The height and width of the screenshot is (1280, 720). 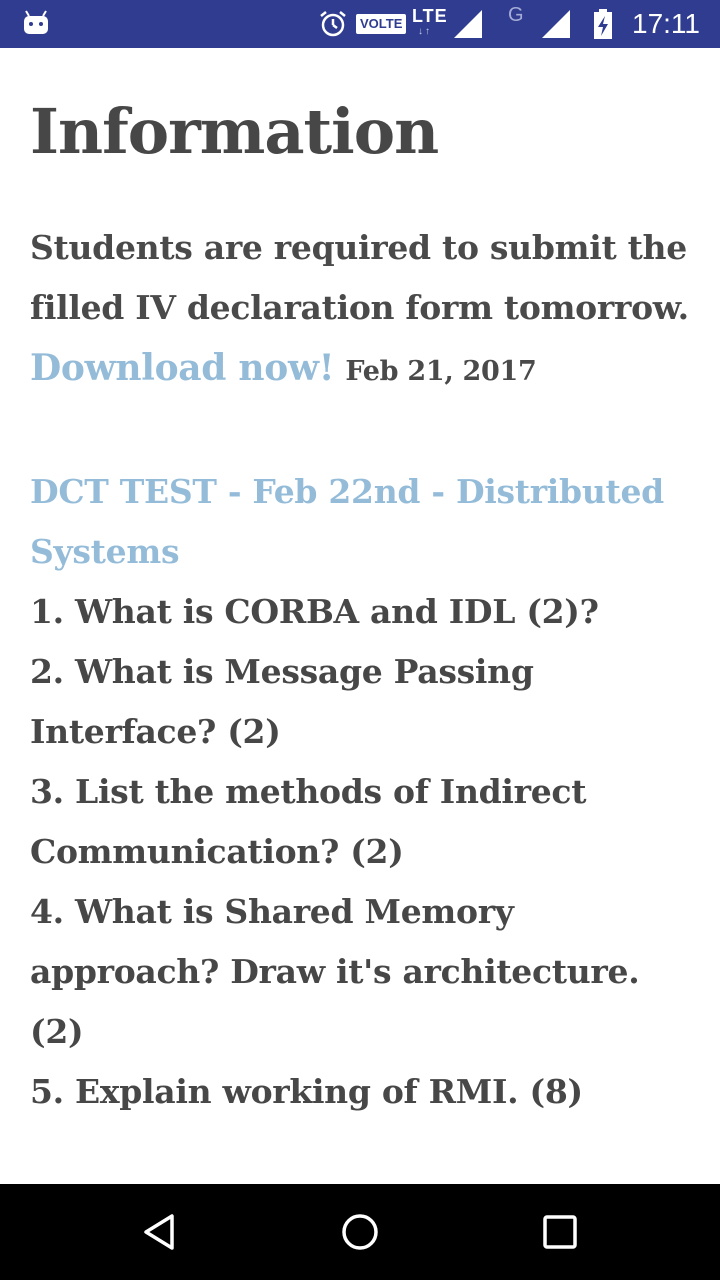 I want to click on page-title: Information, so click(x=234, y=131).